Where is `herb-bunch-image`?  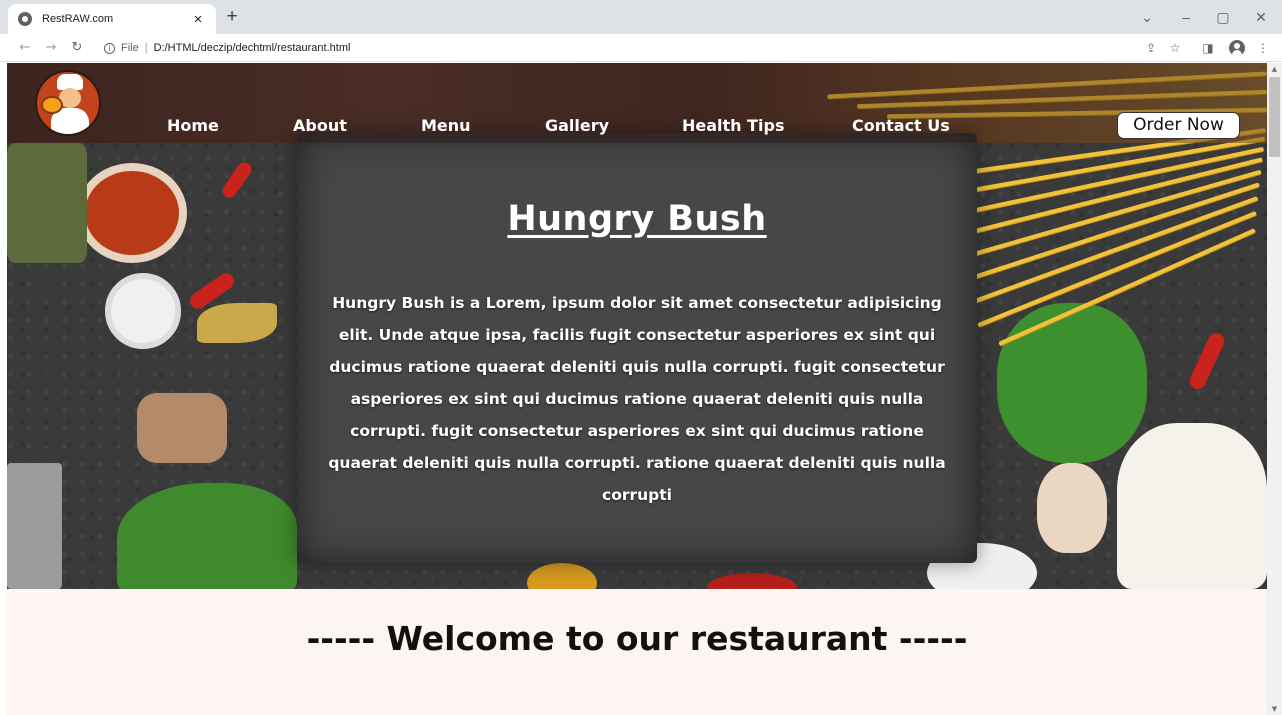
herb-bunch-image is located at coordinates (1072, 383).